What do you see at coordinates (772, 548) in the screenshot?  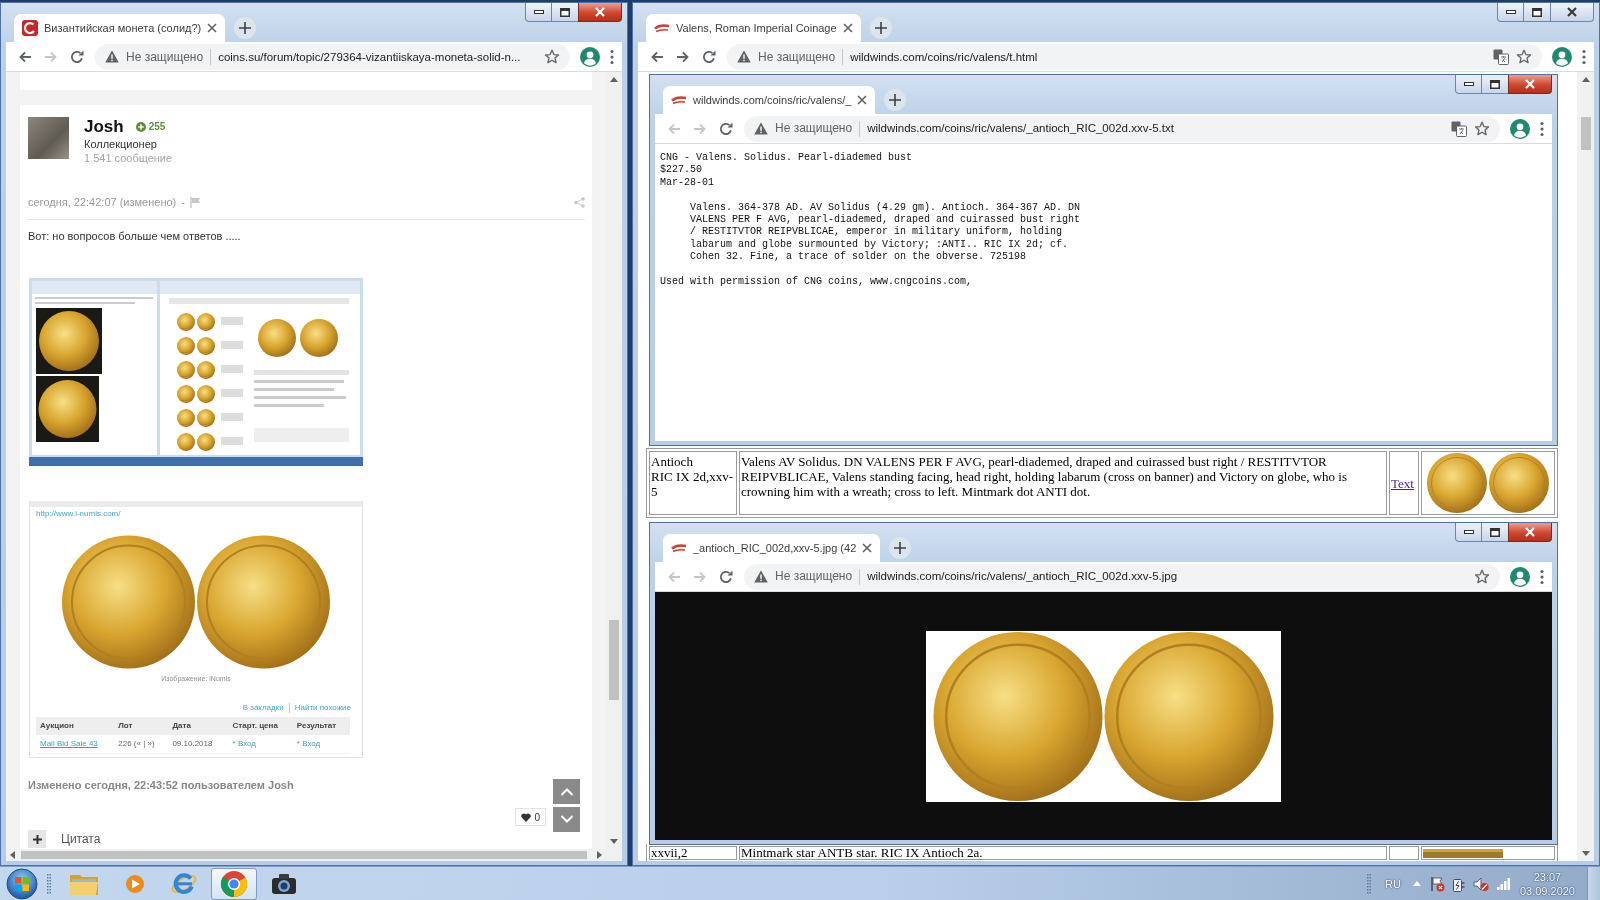 I see `browser-tab: _antioch_RIC_002d,xxv-5.jpg (42` at bounding box center [772, 548].